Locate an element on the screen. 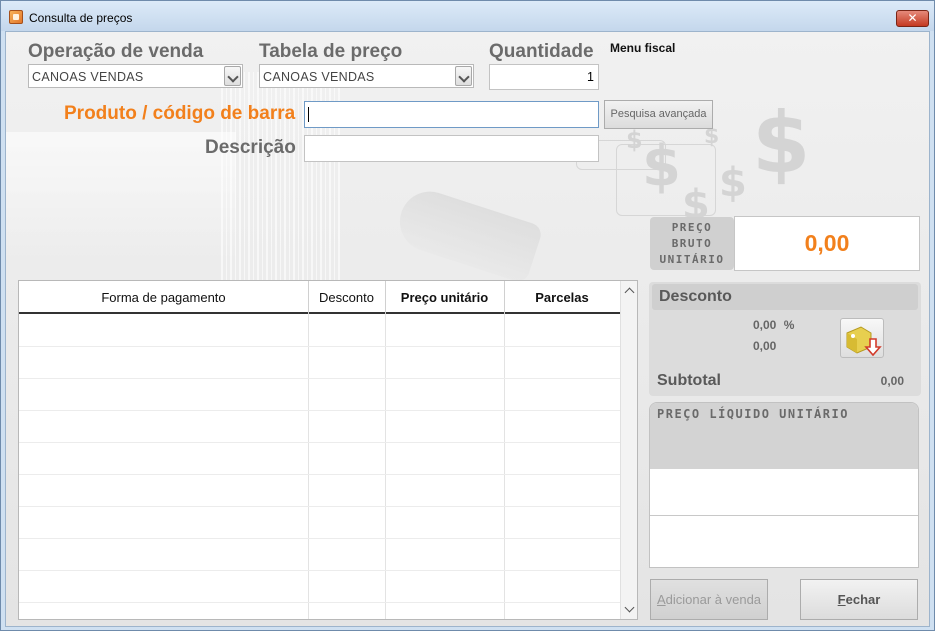 This screenshot has width=935, height=631. scroll-down-icon is located at coordinates (629, 607).